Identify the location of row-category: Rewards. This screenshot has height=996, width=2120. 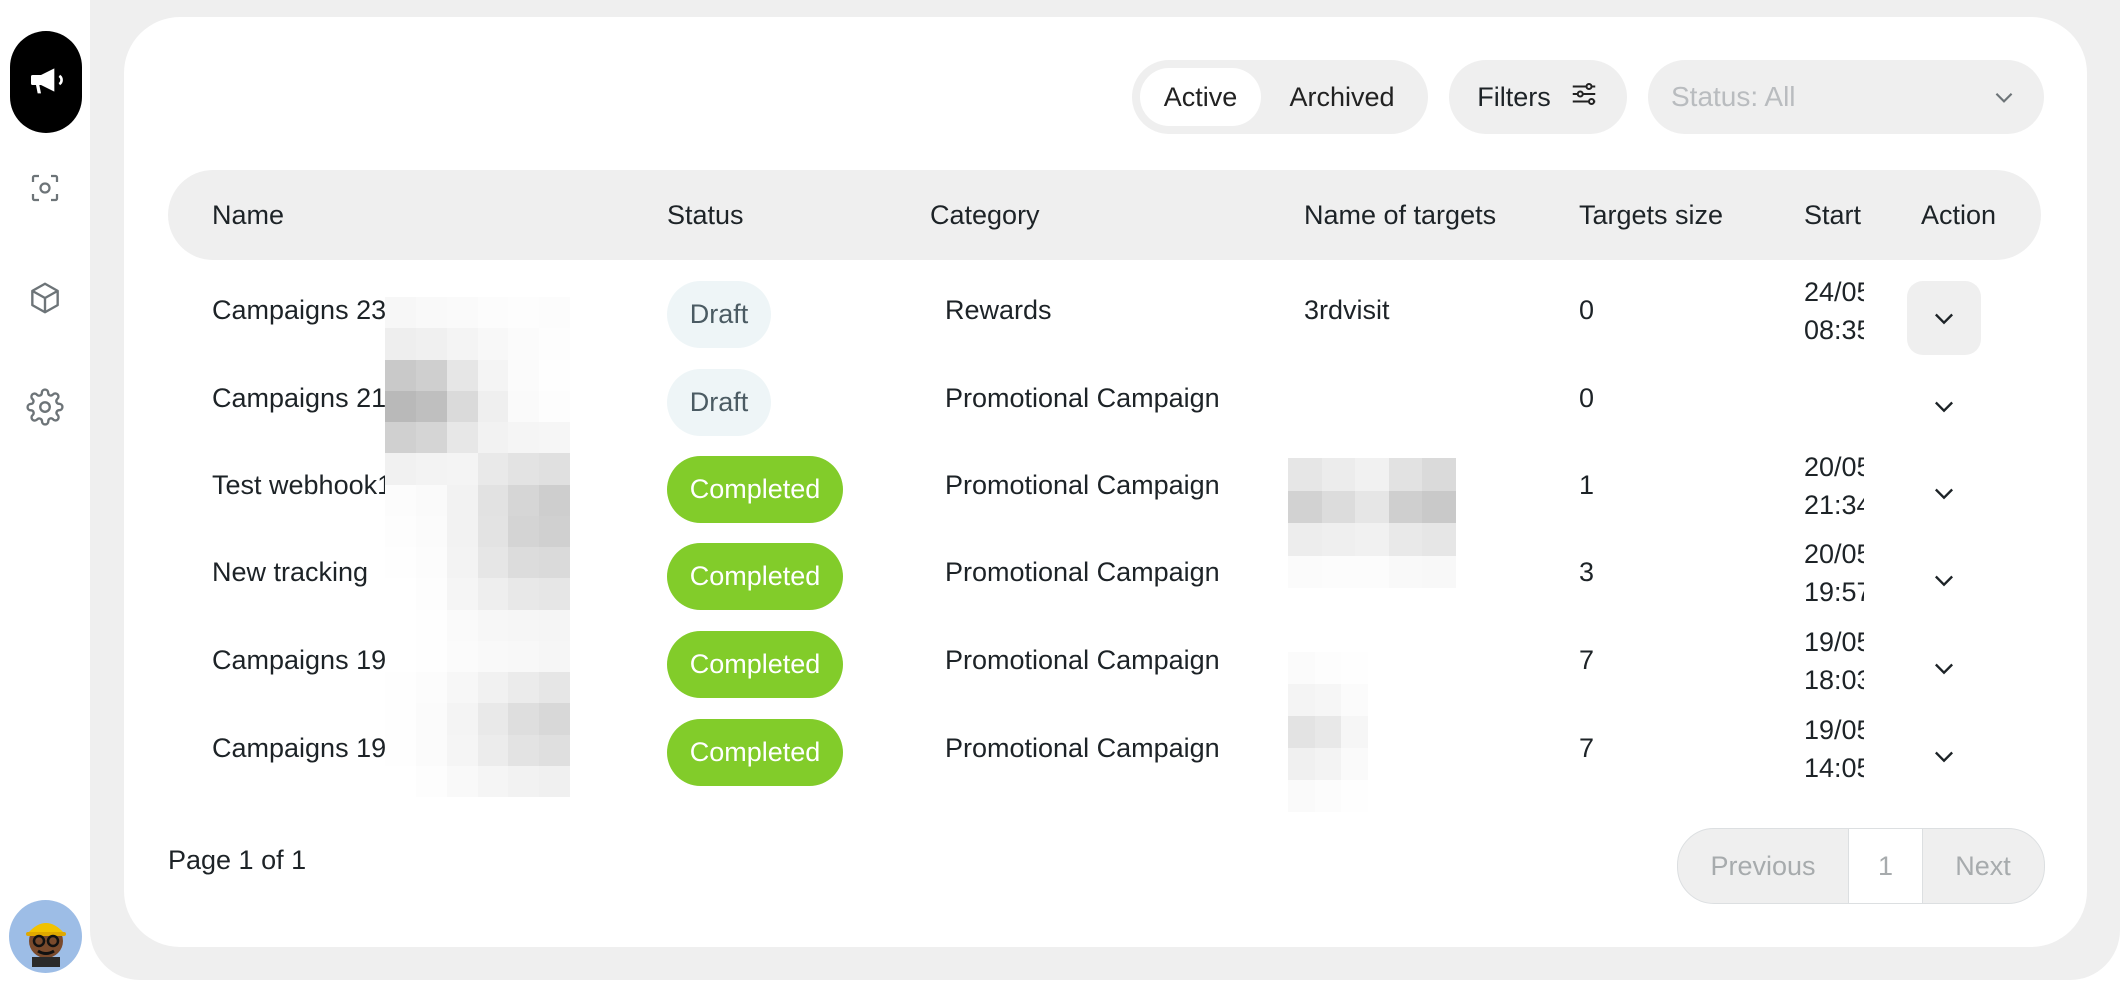
(998, 310).